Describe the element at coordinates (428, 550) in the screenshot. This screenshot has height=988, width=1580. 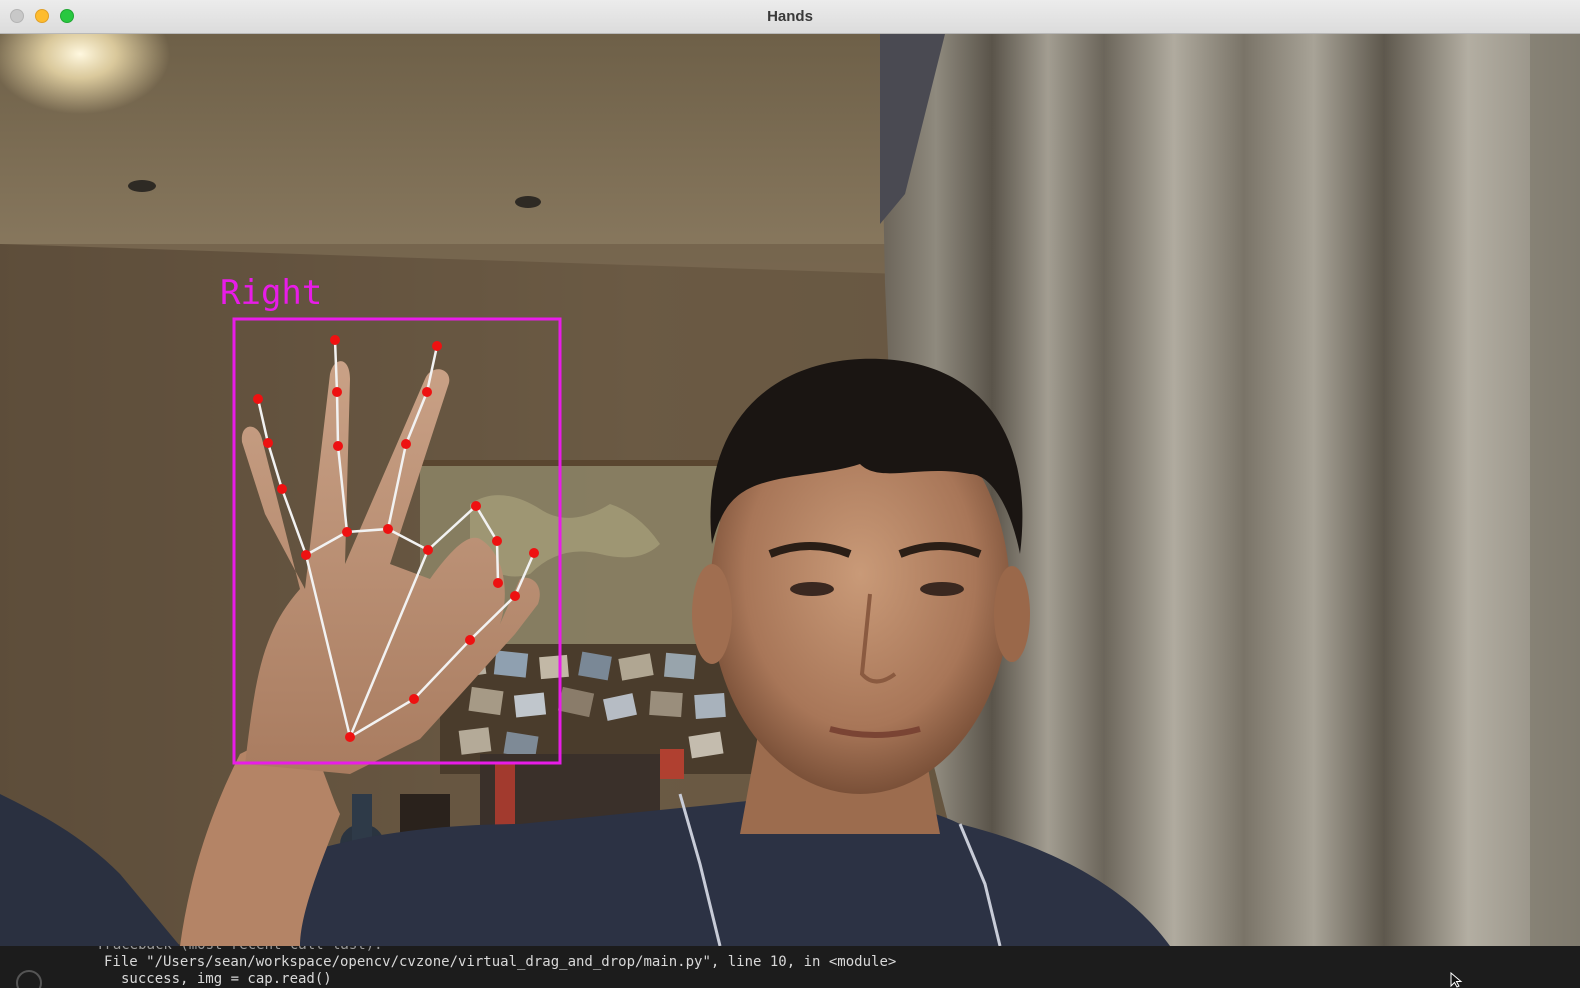
I see `landmark-index-mcp` at that location.